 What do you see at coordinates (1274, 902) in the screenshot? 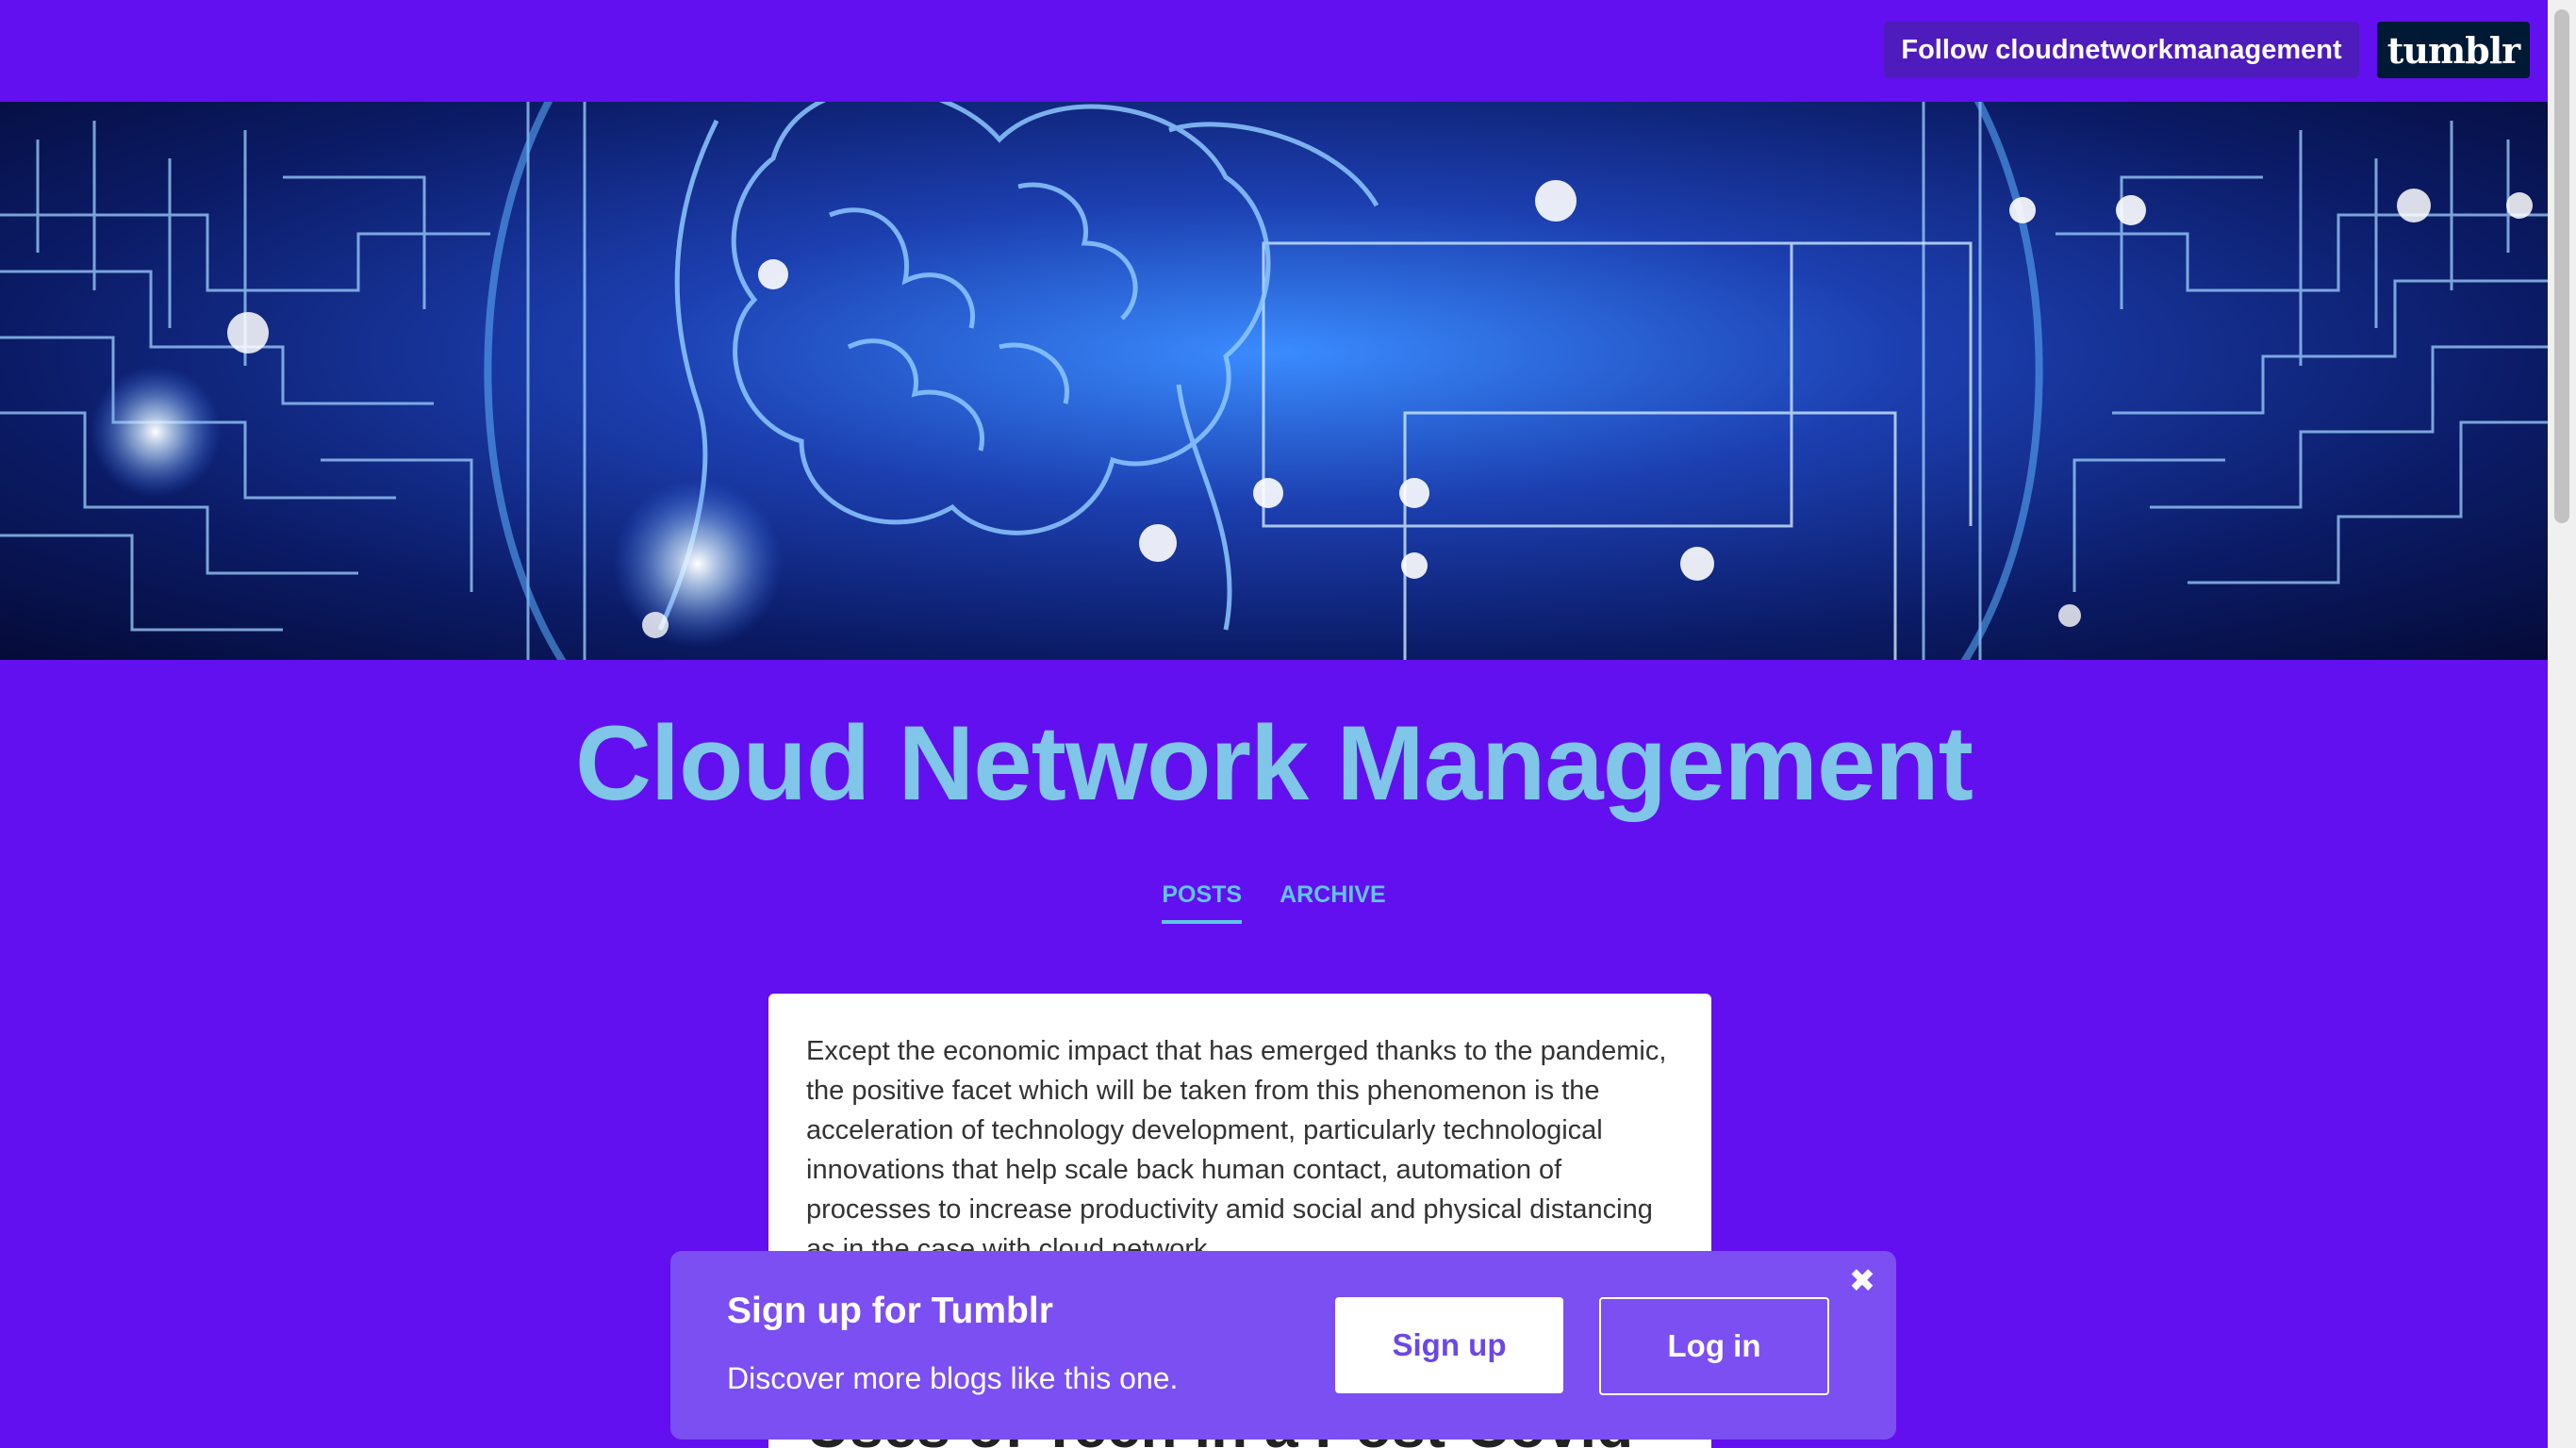
I see `blog-nav: POSTS ARCHIVE` at bounding box center [1274, 902].